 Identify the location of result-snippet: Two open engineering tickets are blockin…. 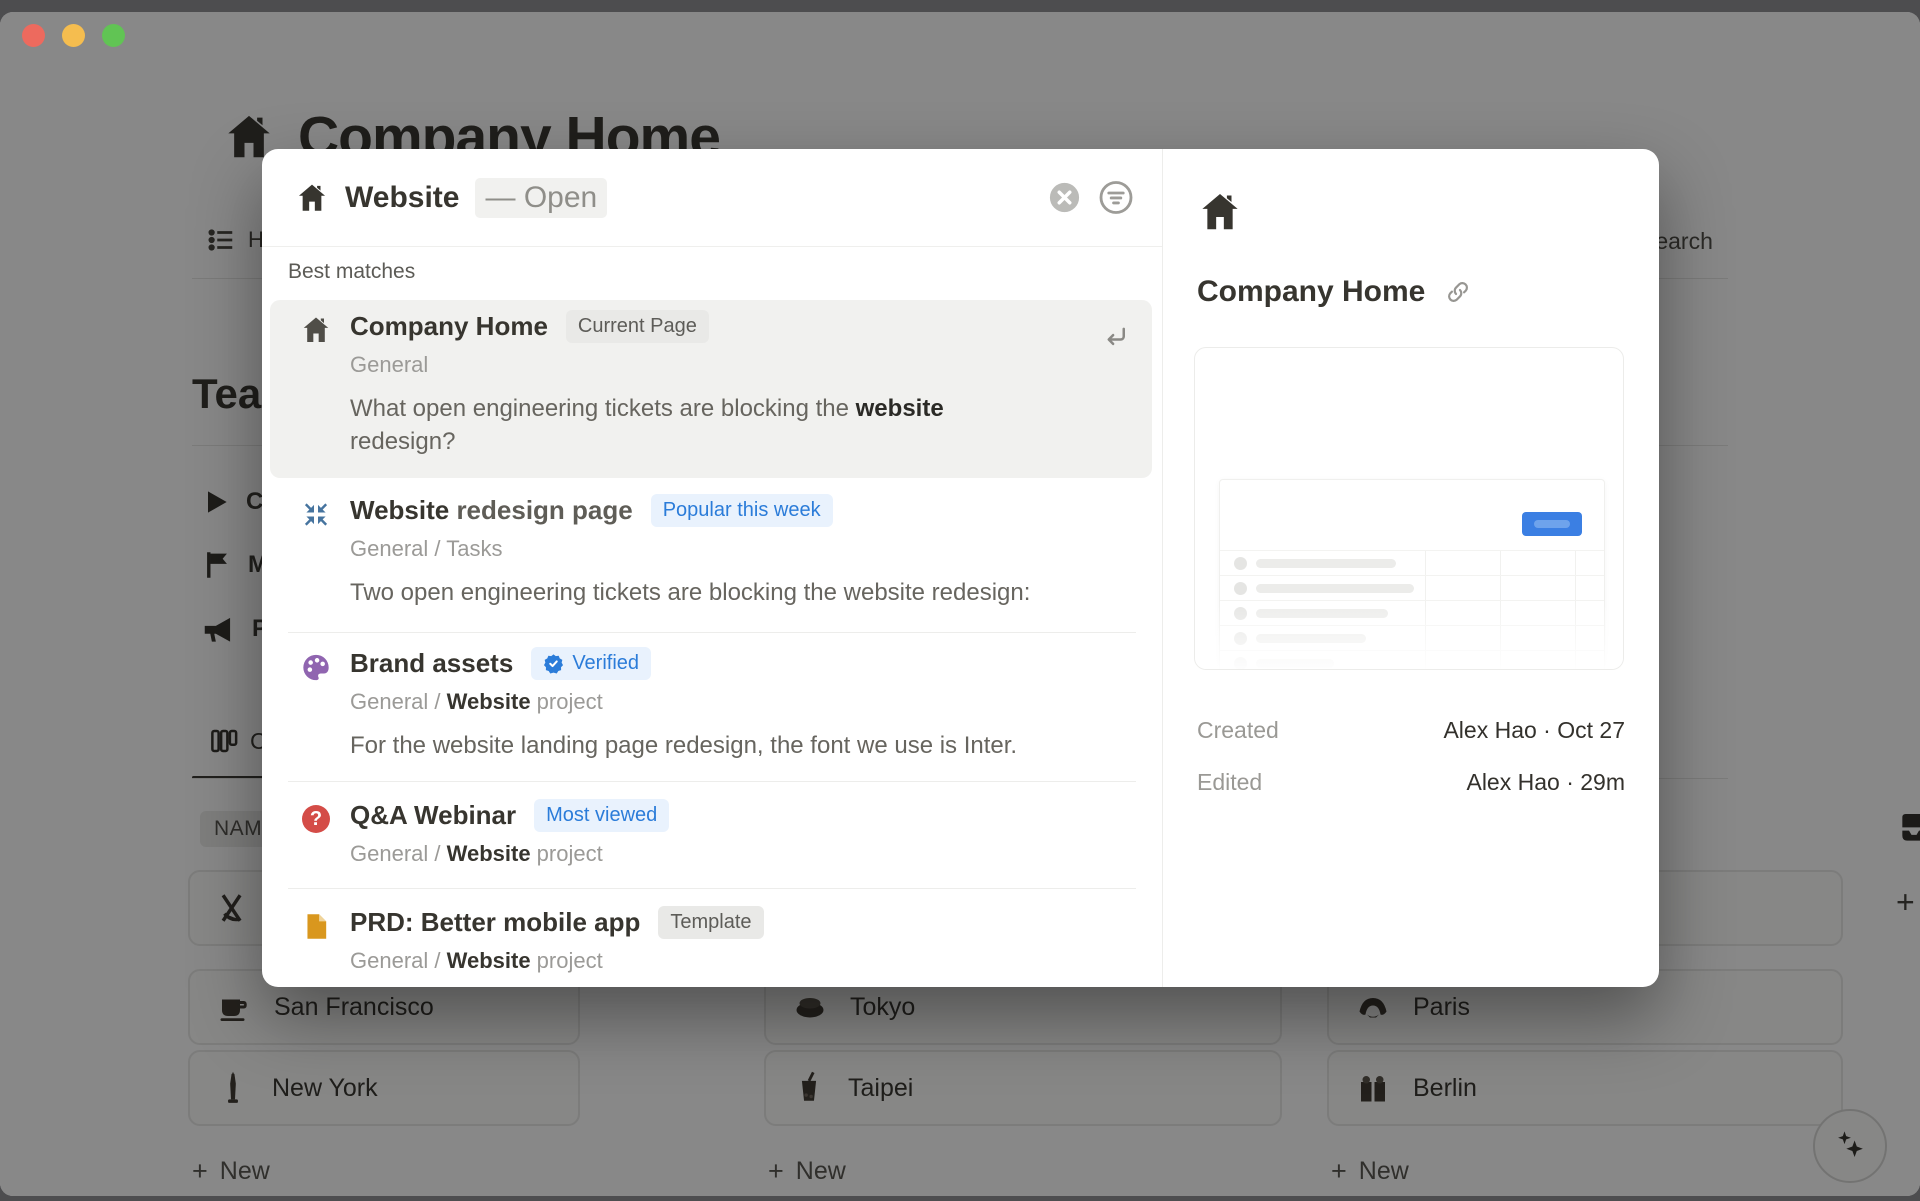
(690, 592).